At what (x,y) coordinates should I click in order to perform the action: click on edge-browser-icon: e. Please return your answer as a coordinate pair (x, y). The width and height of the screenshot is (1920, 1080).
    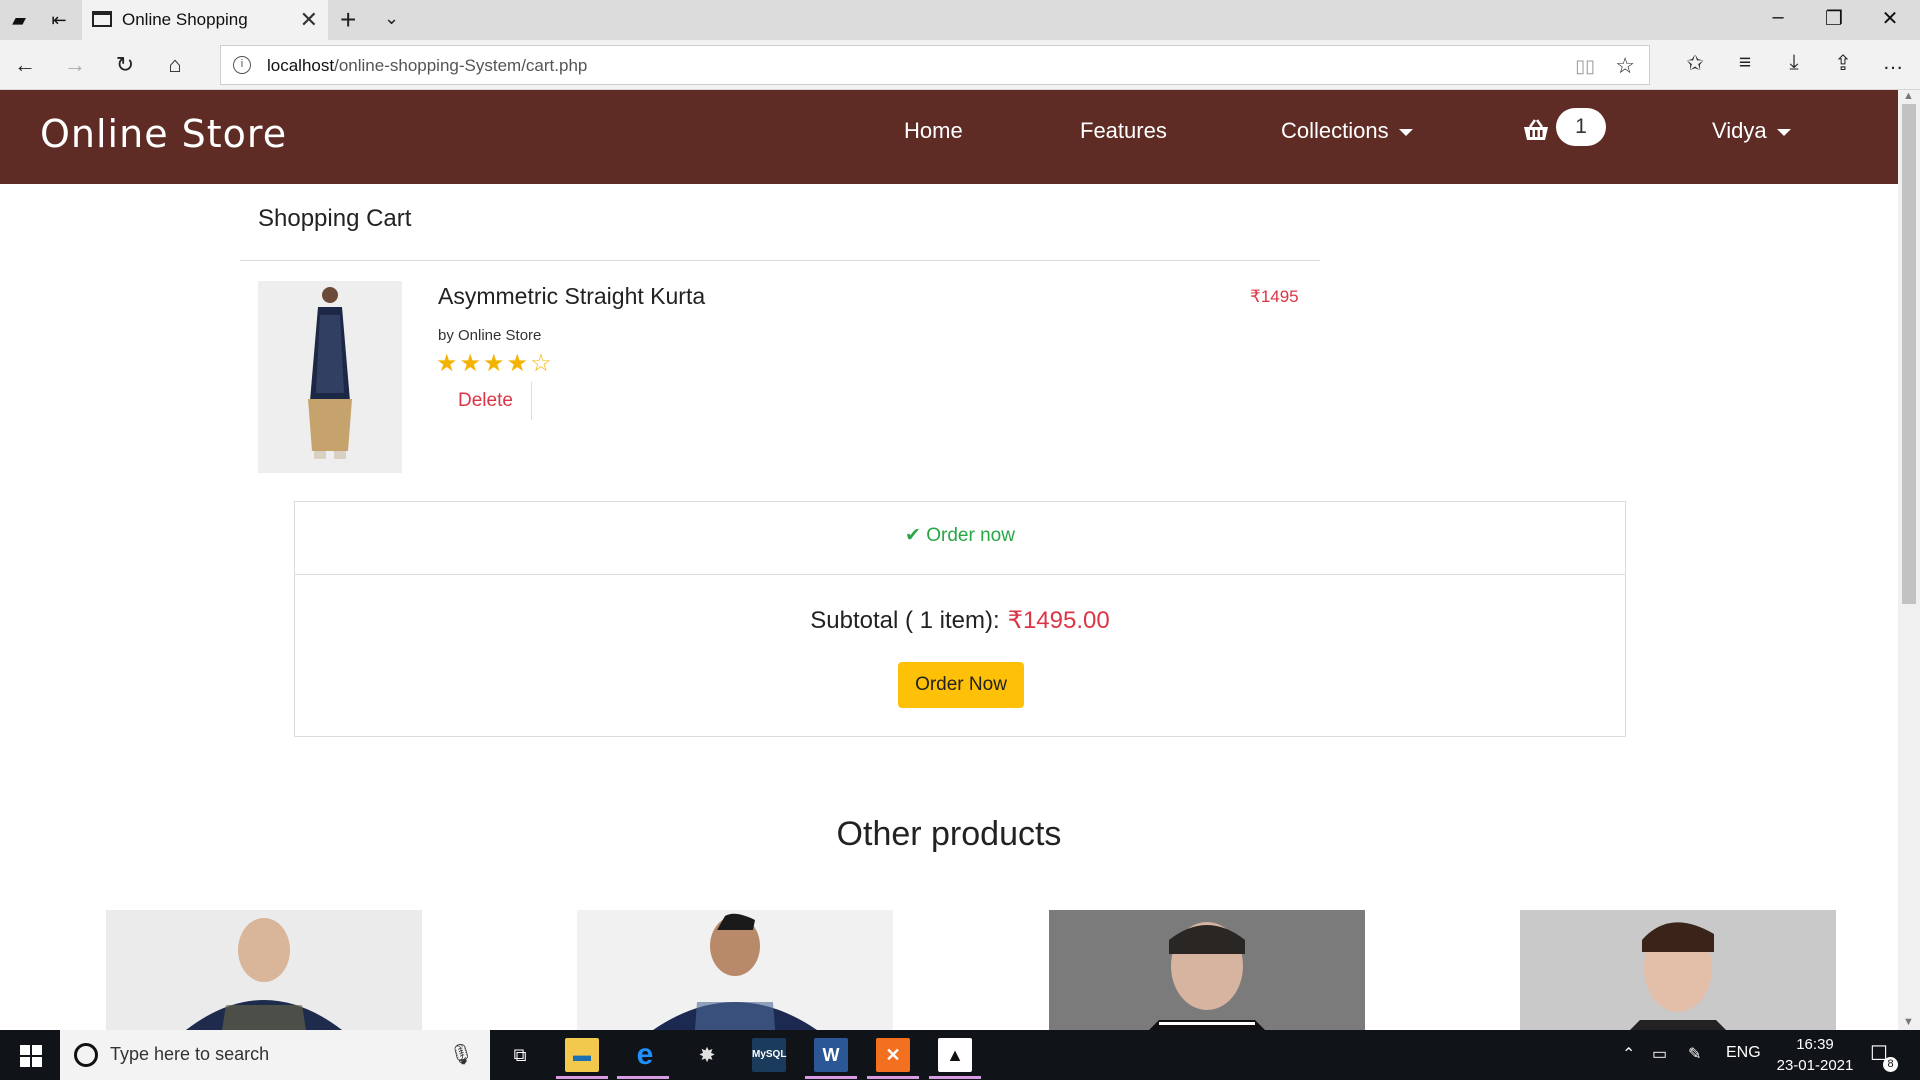
    Looking at the image, I should click on (645, 1055).